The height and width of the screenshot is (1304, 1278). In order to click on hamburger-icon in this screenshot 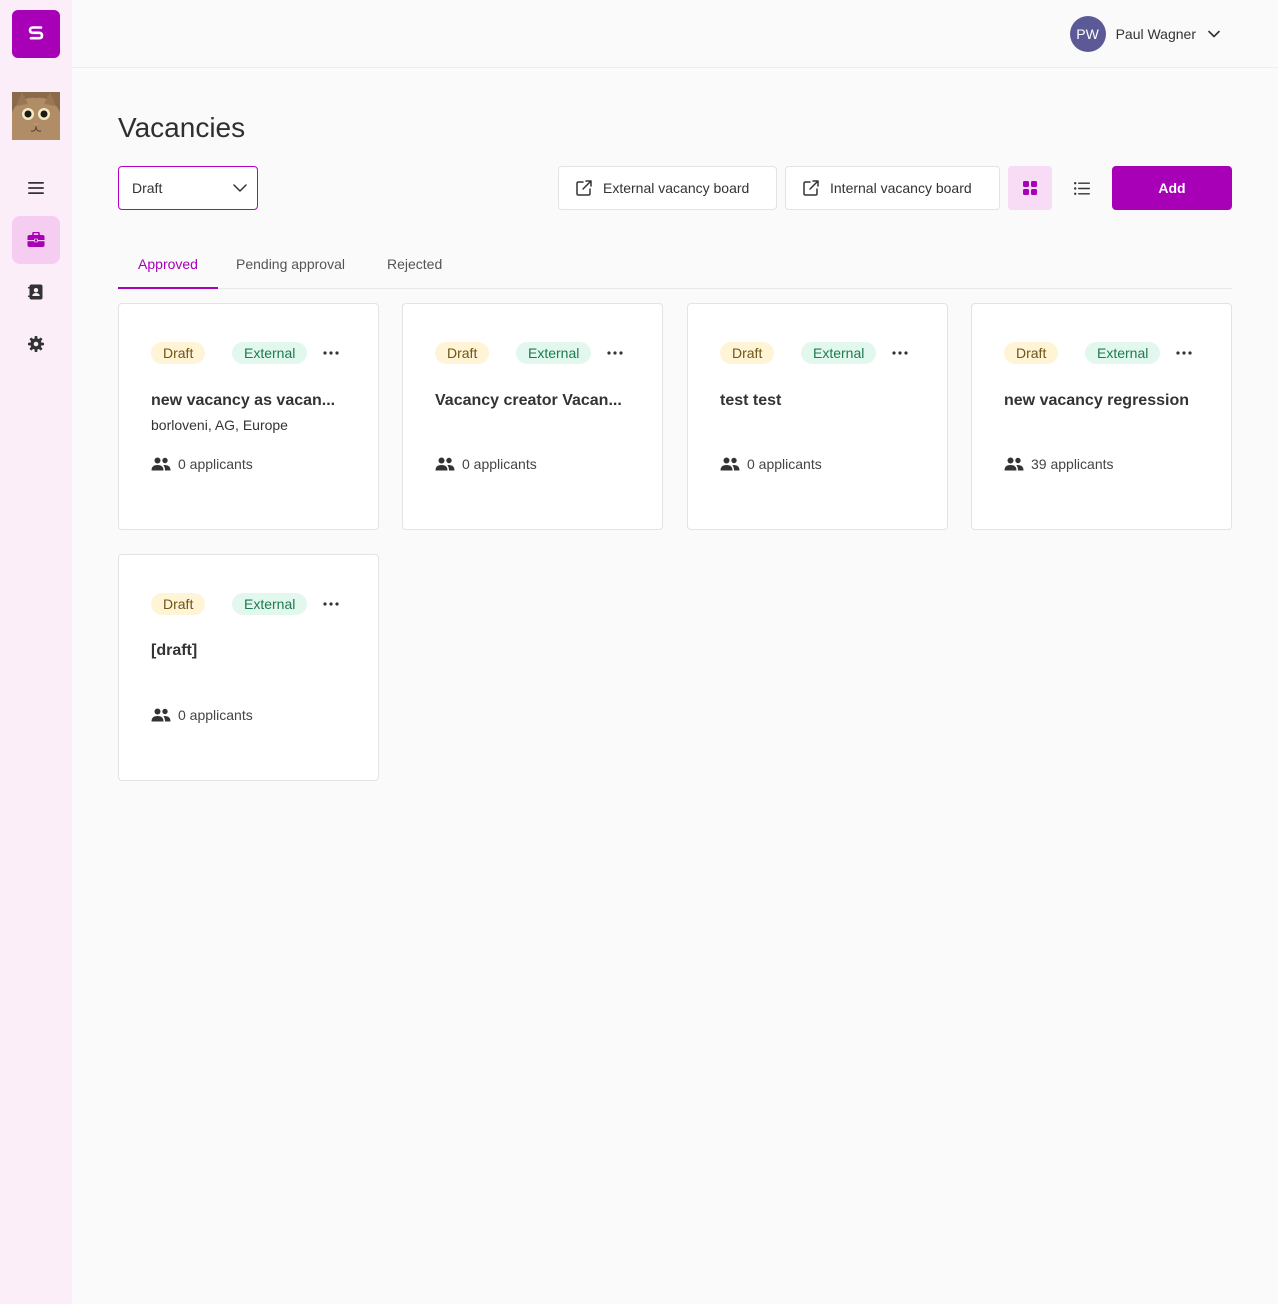, I will do `click(36, 188)`.